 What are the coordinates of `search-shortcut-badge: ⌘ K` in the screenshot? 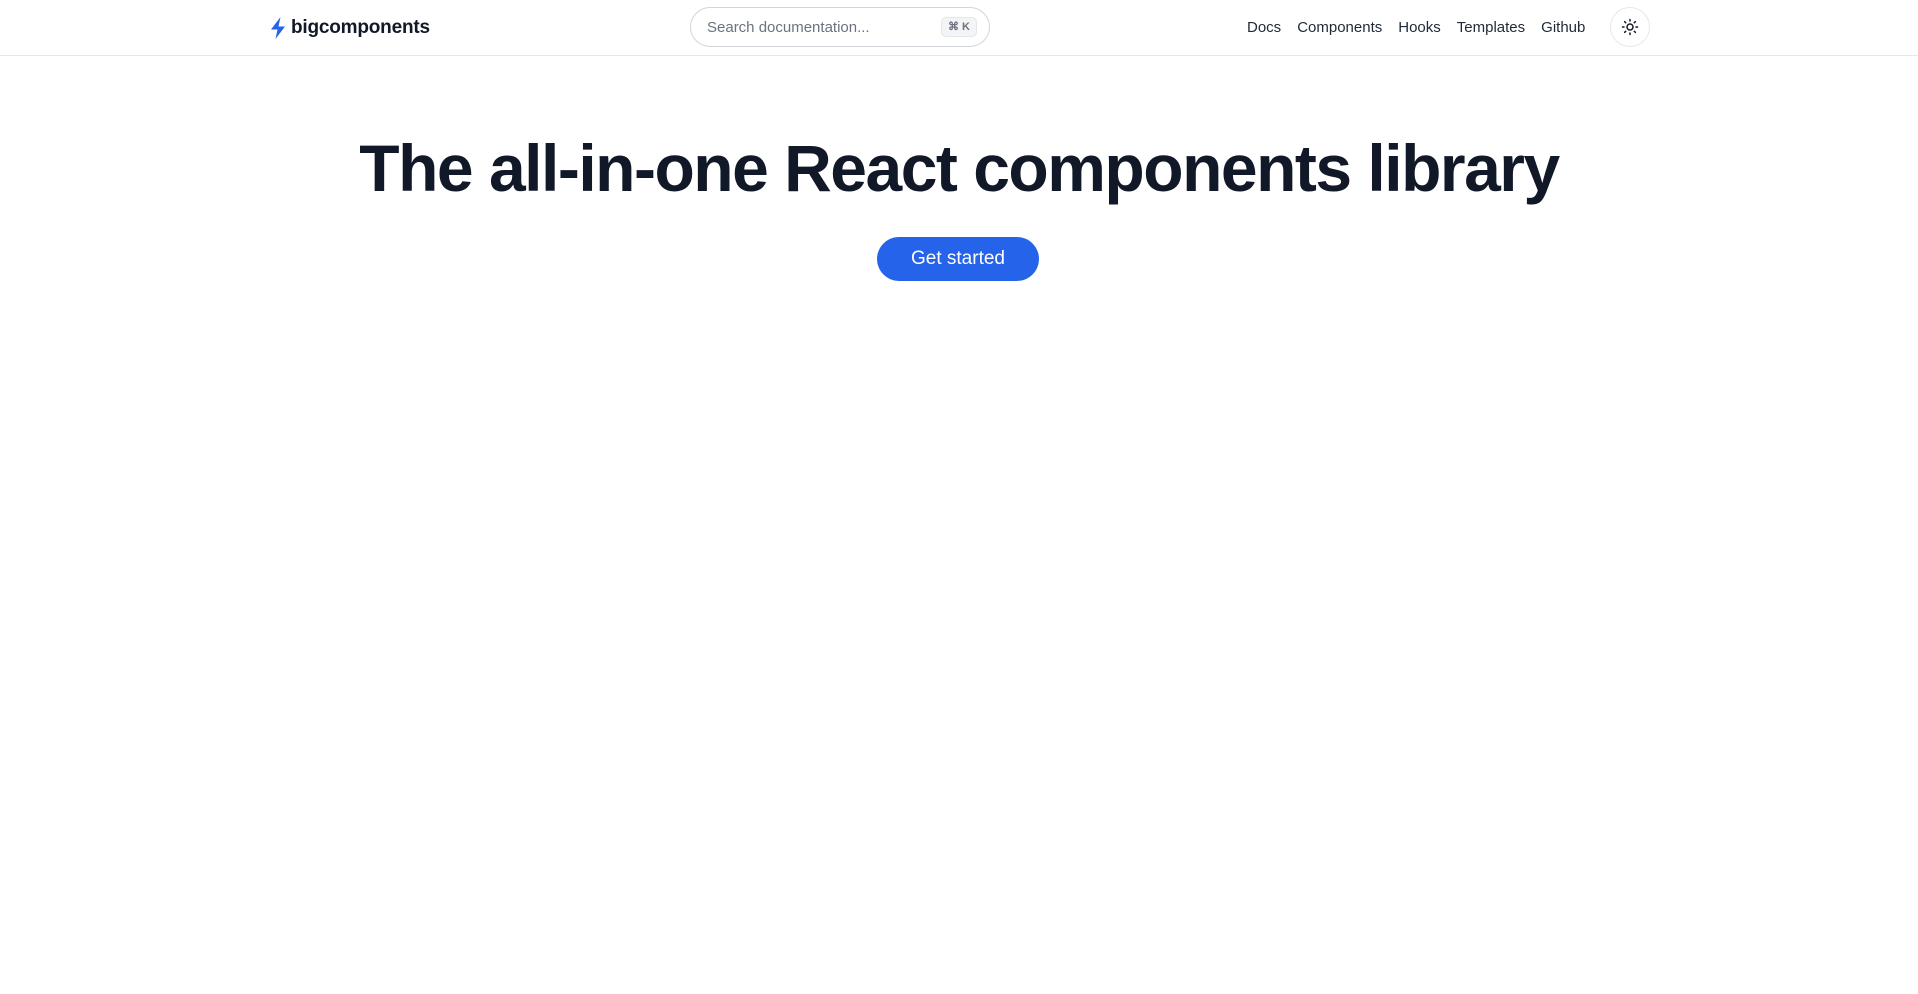 It's located at (959, 27).